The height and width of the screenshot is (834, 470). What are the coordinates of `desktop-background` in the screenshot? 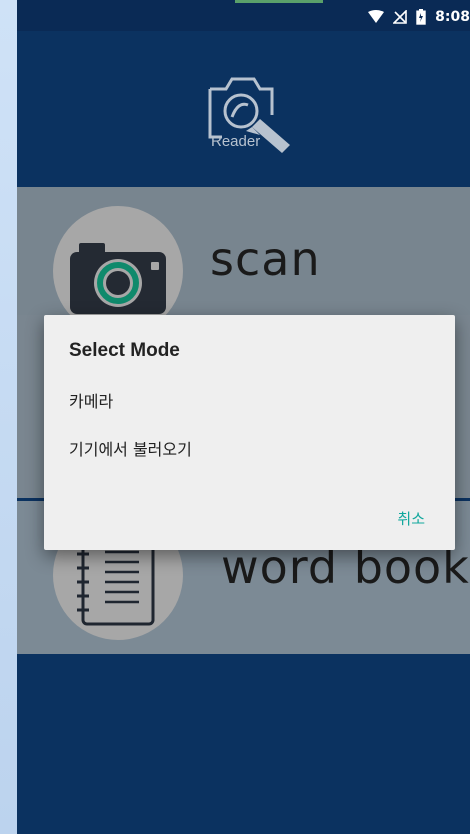 It's located at (8, 417).